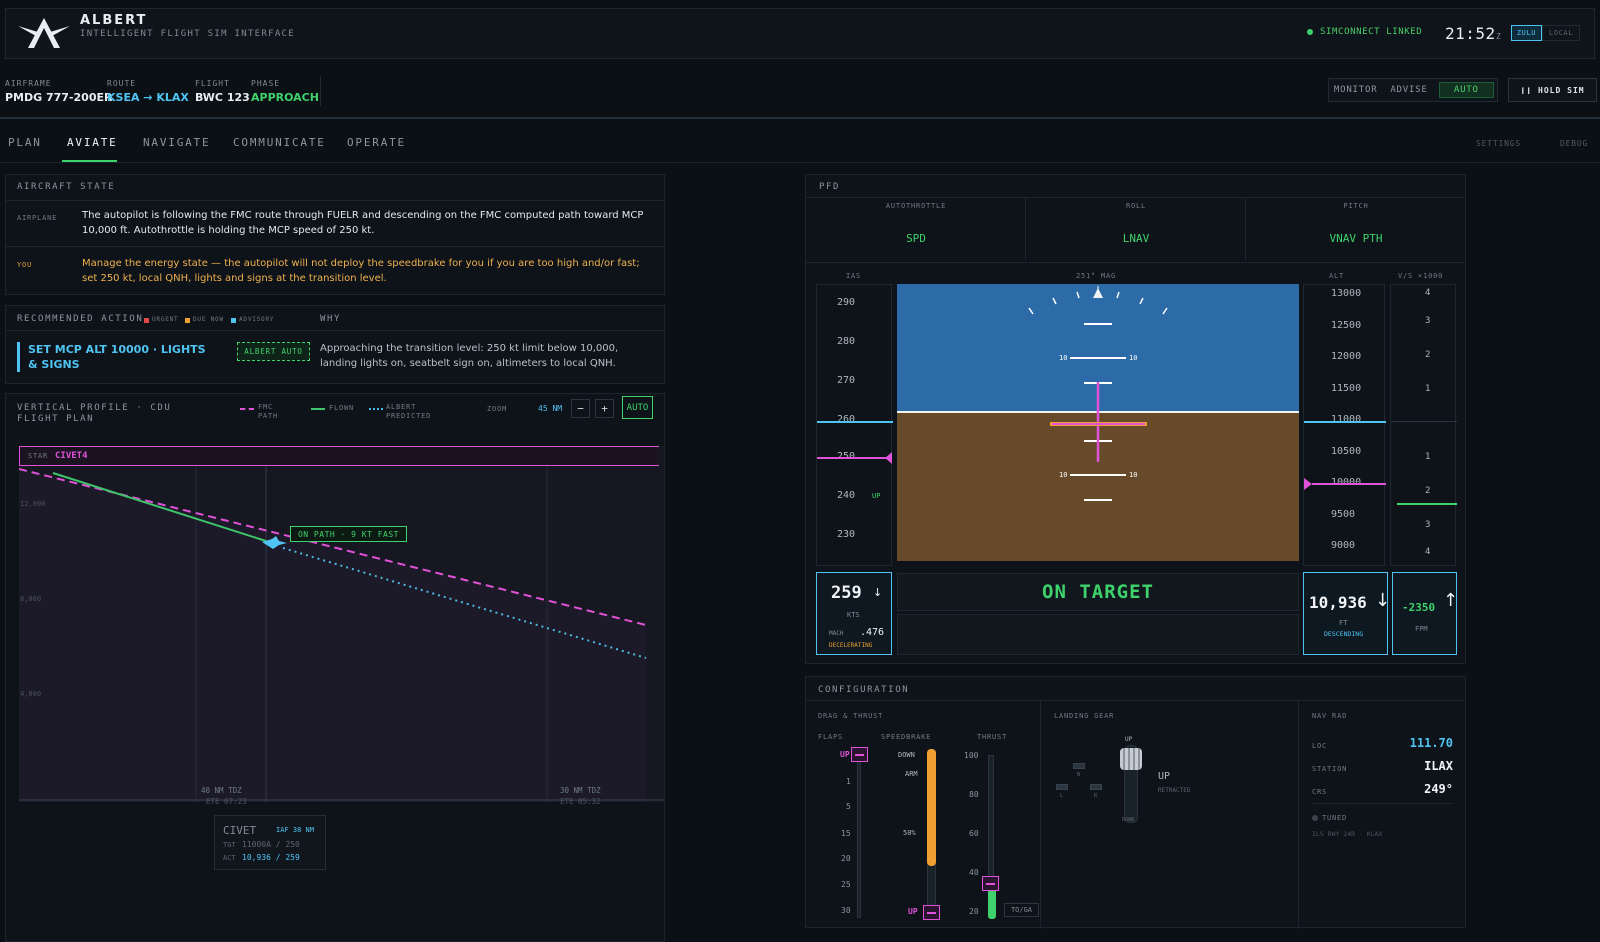  What do you see at coordinates (348, 534) in the screenshot?
I see `on-path-badge: ON PATH · 9 KT FAST` at bounding box center [348, 534].